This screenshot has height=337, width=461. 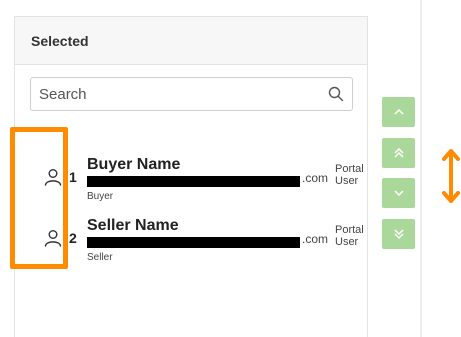 I want to click on move-down-button, so click(x=398, y=193).